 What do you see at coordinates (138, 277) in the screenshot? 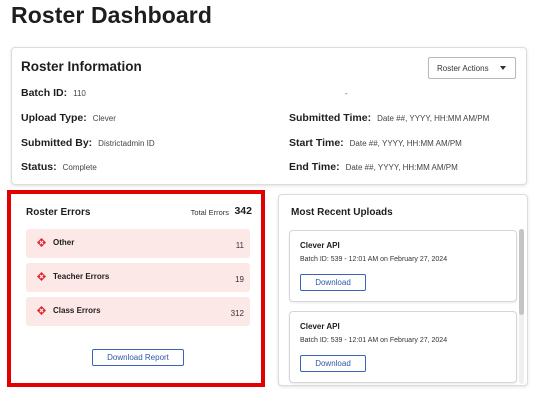
I see `error-item-teacher-errors: Teacher Errors 19` at bounding box center [138, 277].